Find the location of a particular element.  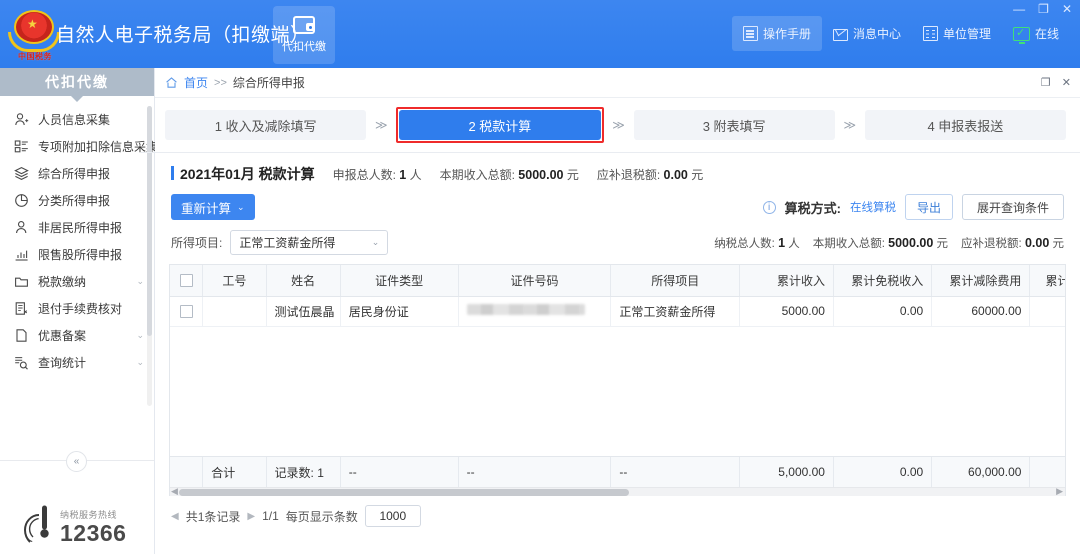

sidebar-scrollbar is located at coordinates (149, 256).